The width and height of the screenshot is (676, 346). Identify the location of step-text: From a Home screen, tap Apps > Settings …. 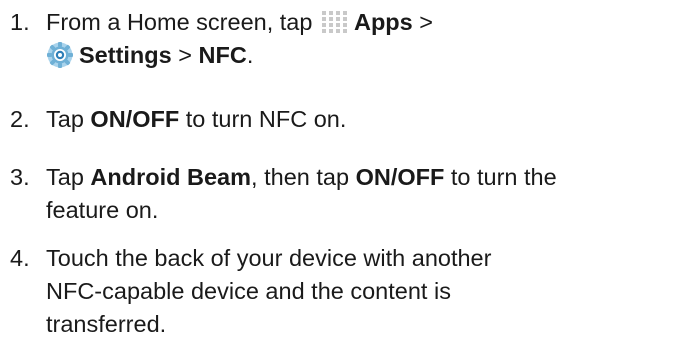
(239, 39).